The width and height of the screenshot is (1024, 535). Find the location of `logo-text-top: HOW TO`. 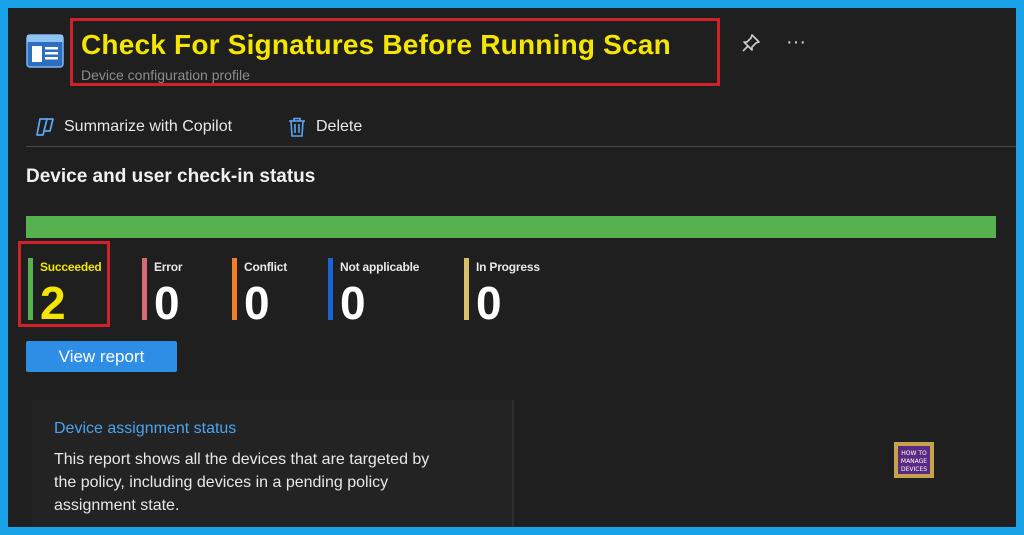

logo-text-top: HOW TO is located at coordinates (914, 453).